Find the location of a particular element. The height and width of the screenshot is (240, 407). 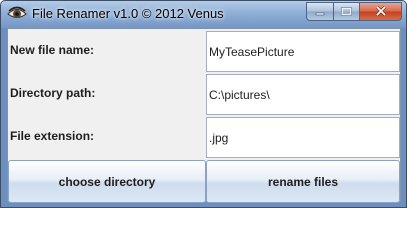

new-file-name-label: New file name: is located at coordinates (52, 50).